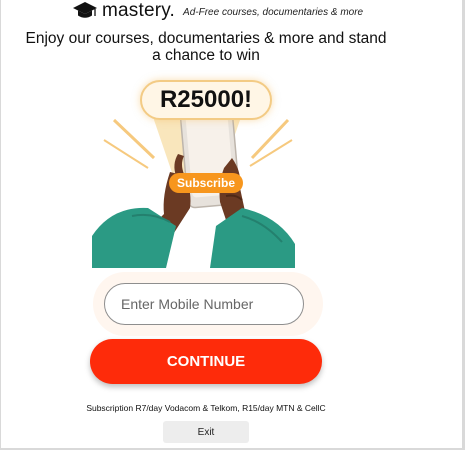  What do you see at coordinates (206, 361) in the screenshot?
I see `continue-button: CONTINUE` at bounding box center [206, 361].